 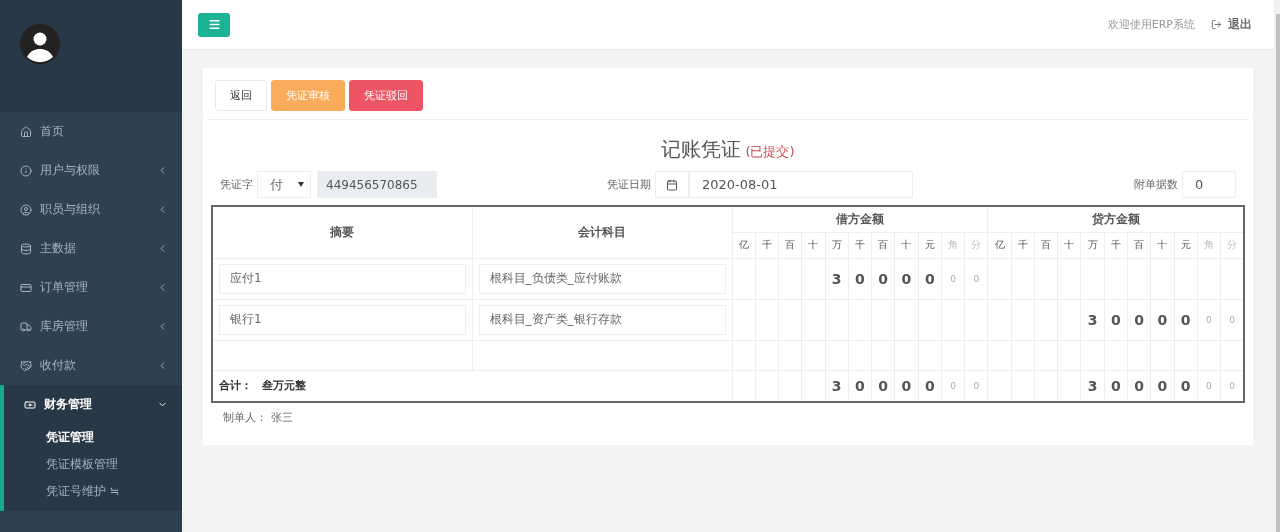 I want to click on account-field: 根科目_资产类_银行存款, so click(x=602, y=319).